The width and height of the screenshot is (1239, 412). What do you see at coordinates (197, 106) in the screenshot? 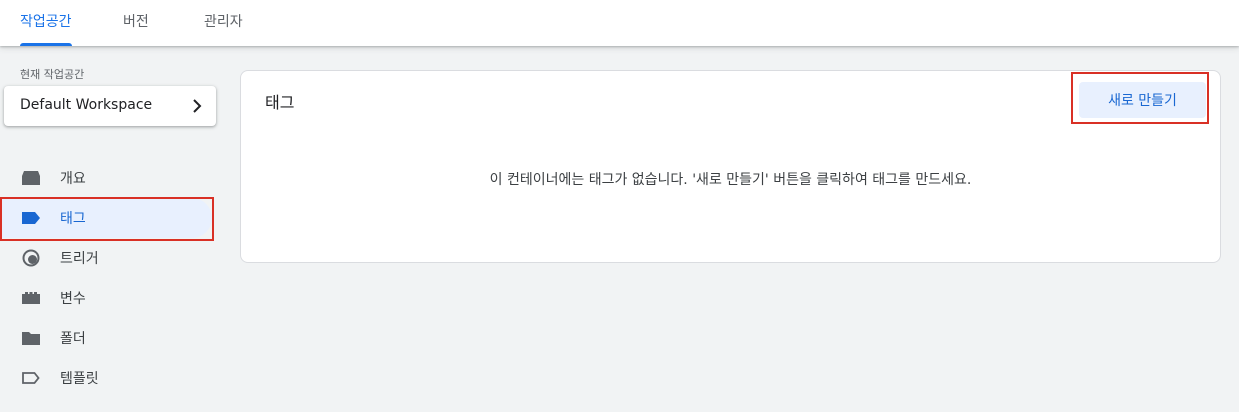
I see `chevron-right-icon` at bounding box center [197, 106].